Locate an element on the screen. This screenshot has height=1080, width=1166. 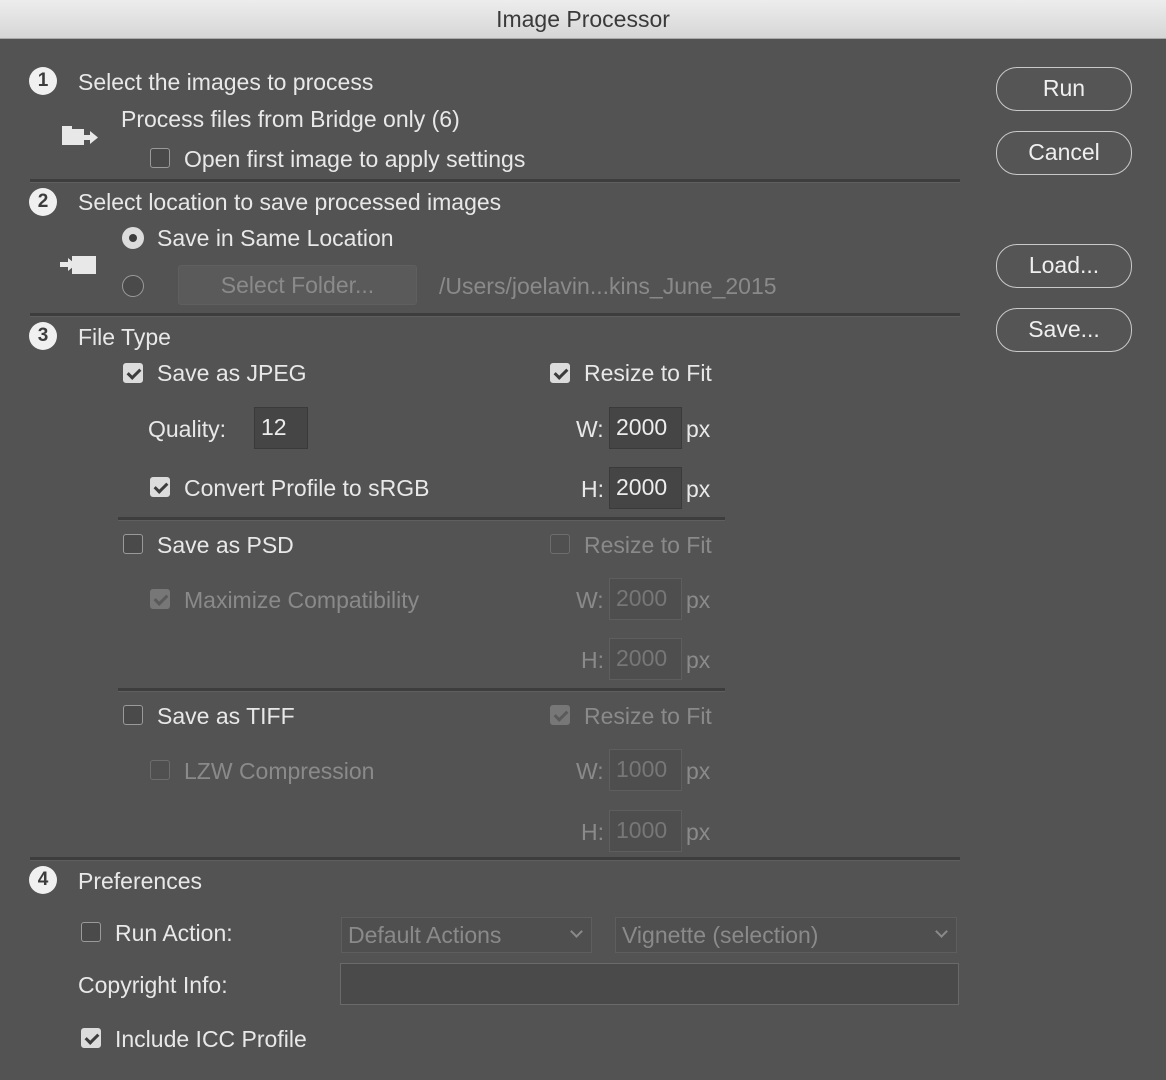
tiff-height-label: H: is located at coordinates (592, 832).